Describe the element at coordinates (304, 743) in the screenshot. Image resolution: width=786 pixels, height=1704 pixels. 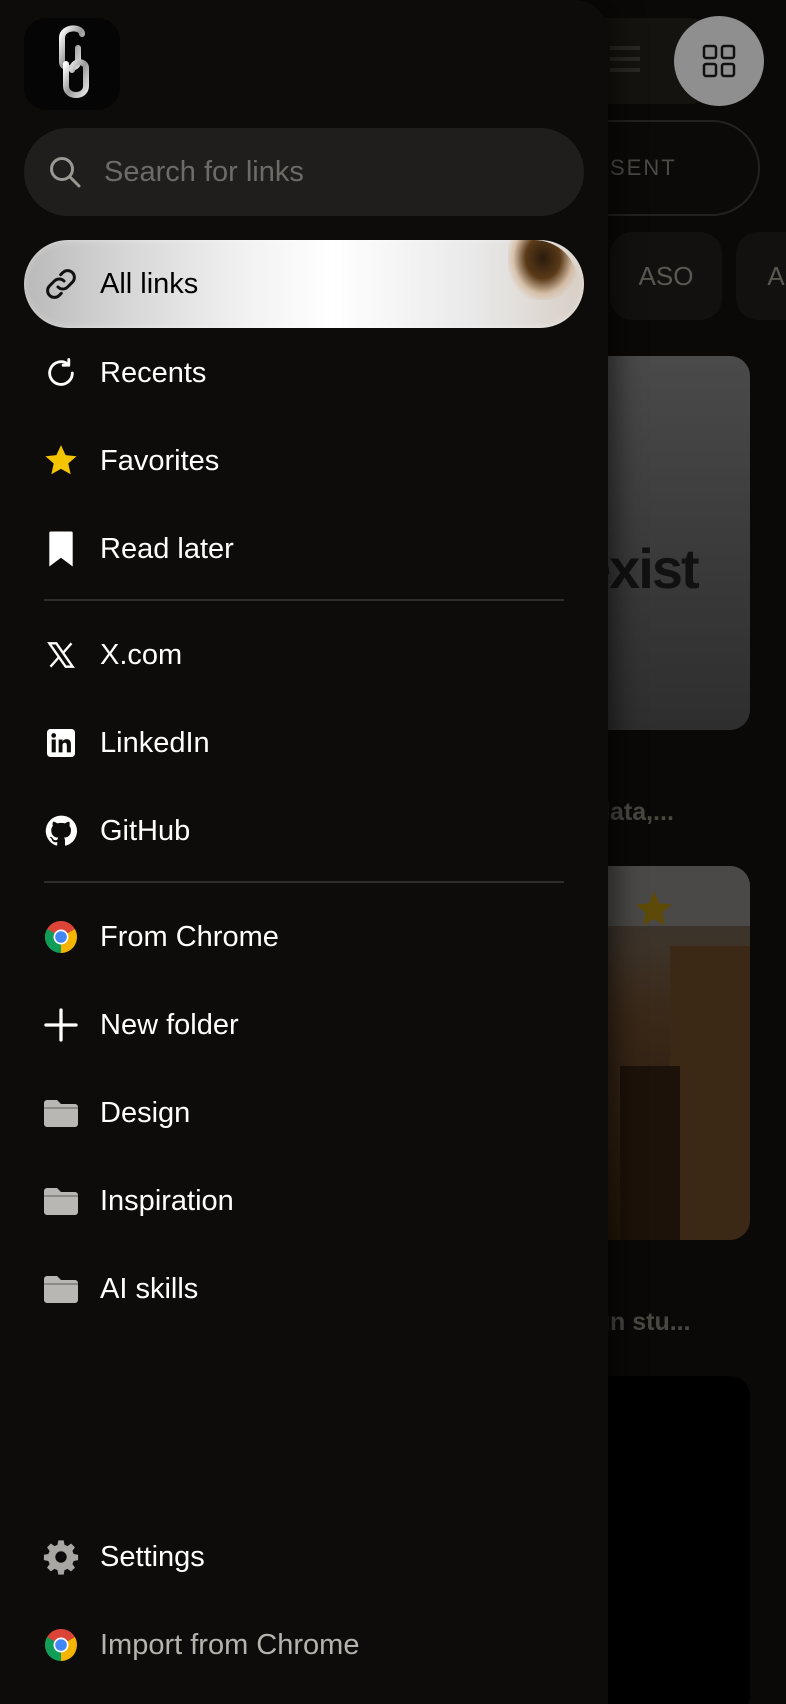
I see `sidebar-item-linkedin: LinkedIn` at that location.